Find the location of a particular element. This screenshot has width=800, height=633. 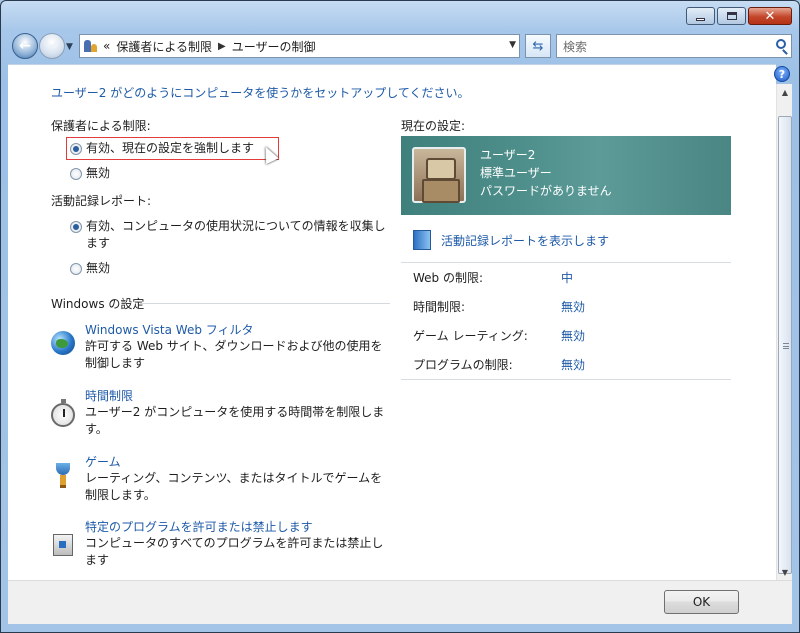

report-icon is located at coordinates (422, 240).